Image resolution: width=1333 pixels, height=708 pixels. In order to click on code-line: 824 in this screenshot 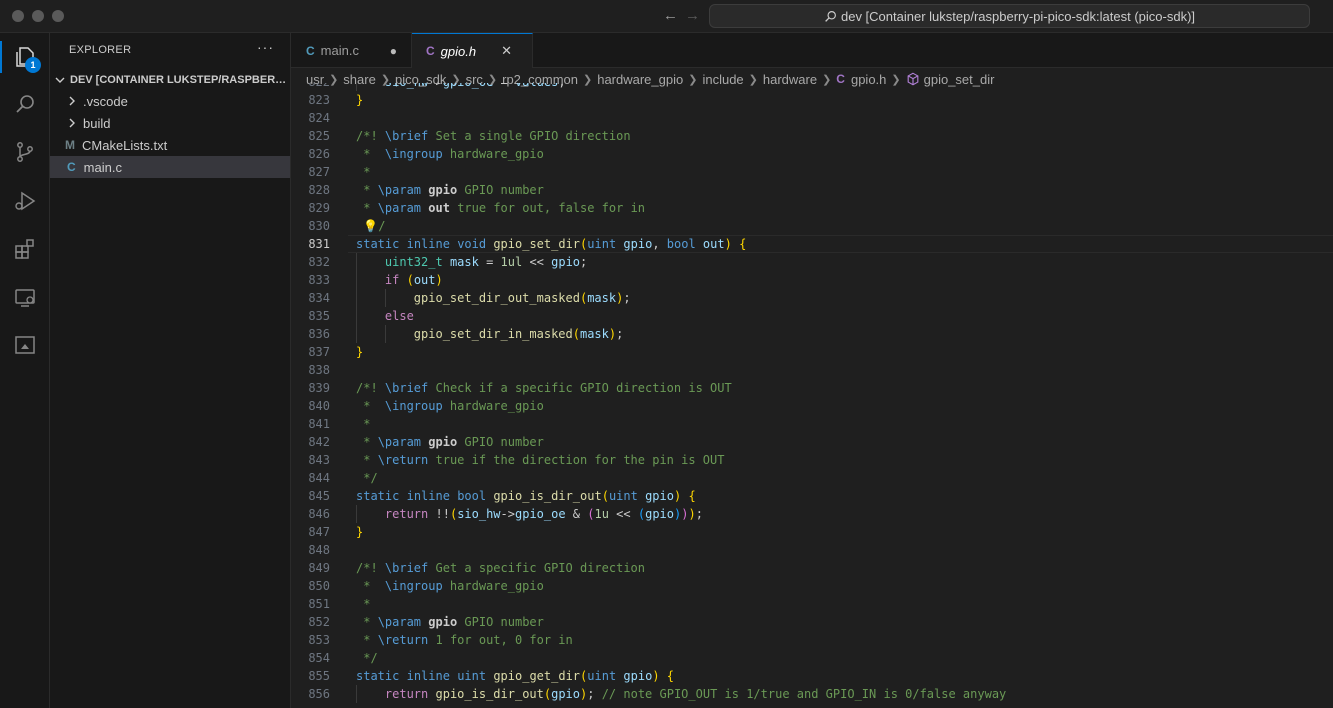, I will do `click(812, 118)`.